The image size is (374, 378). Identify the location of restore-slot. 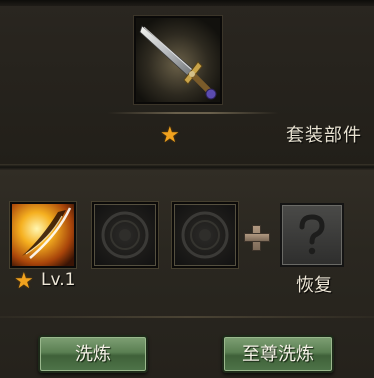
(312, 235).